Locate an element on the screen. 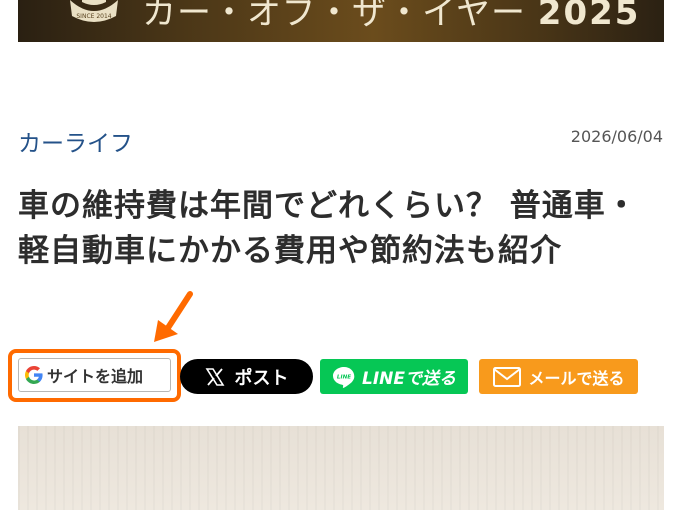 Image resolution: width=680 pixels, height=510 pixels. article-title: 車の維持費は年間でどれくらい？ 普通車・軽自動車にかかる費用や節約法も紹介 is located at coordinates (328, 228).